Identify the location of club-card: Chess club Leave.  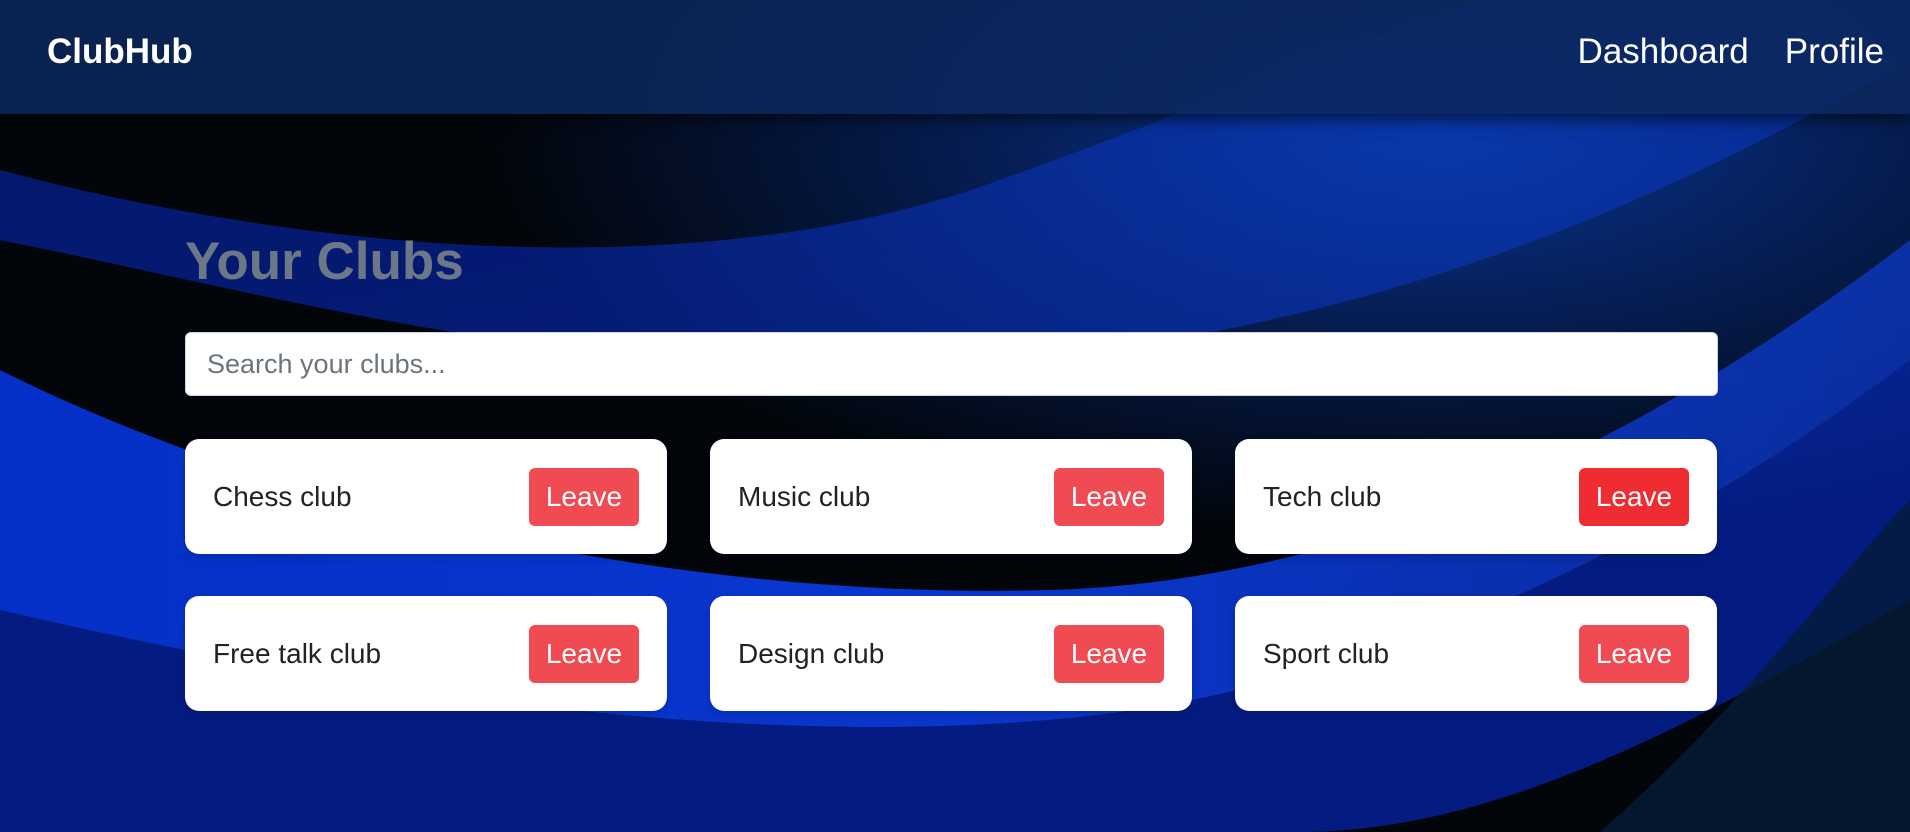
(426, 496).